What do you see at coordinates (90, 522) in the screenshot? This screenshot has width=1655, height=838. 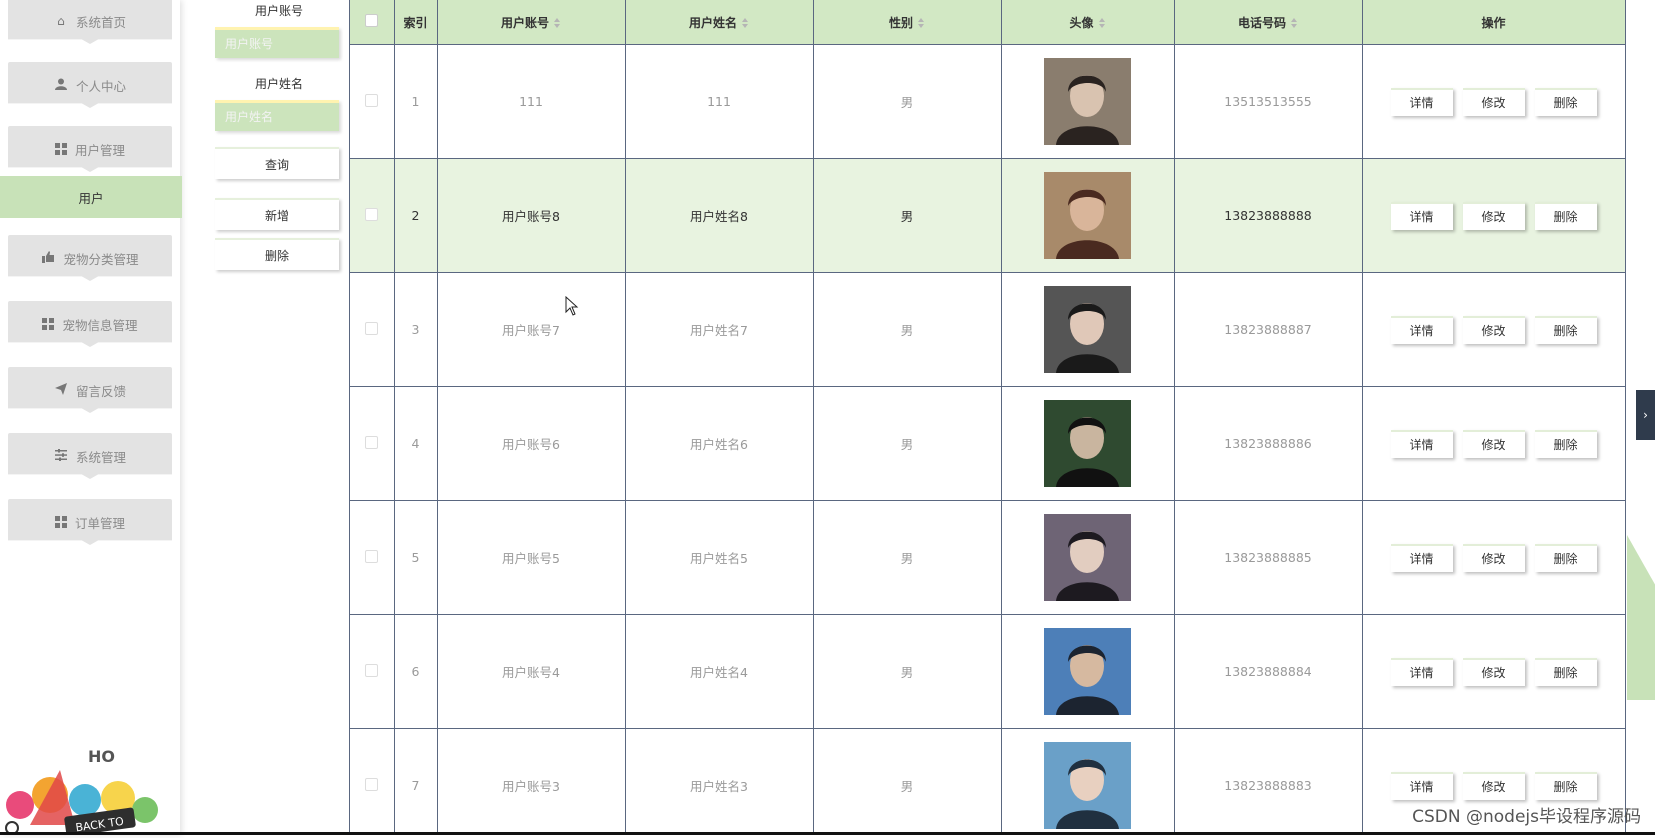 I see `sidebar-item-orders: 订单管理` at bounding box center [90, 522].